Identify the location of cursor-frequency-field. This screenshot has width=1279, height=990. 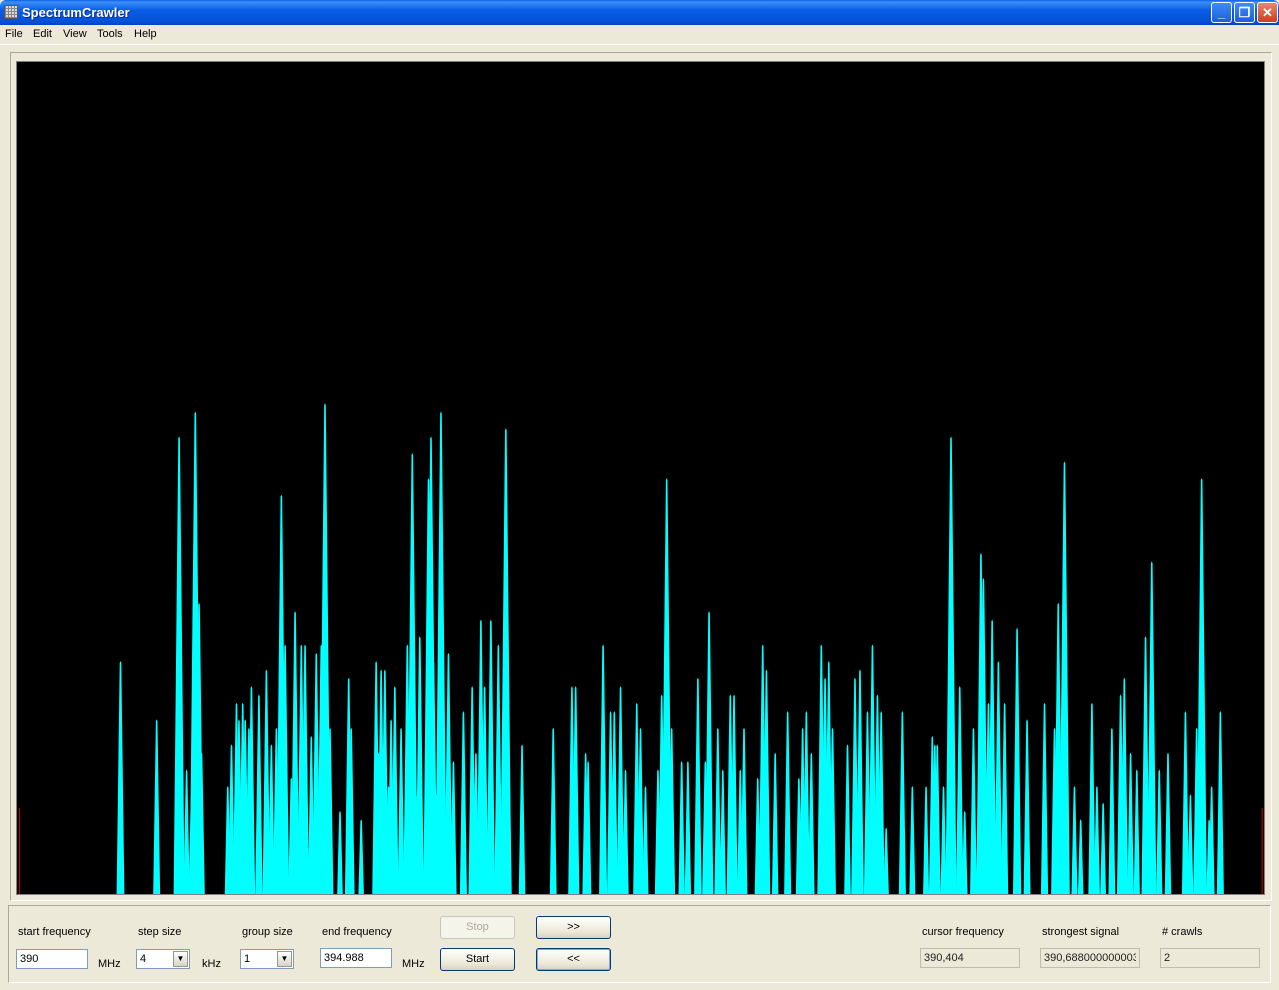
(970, 958).